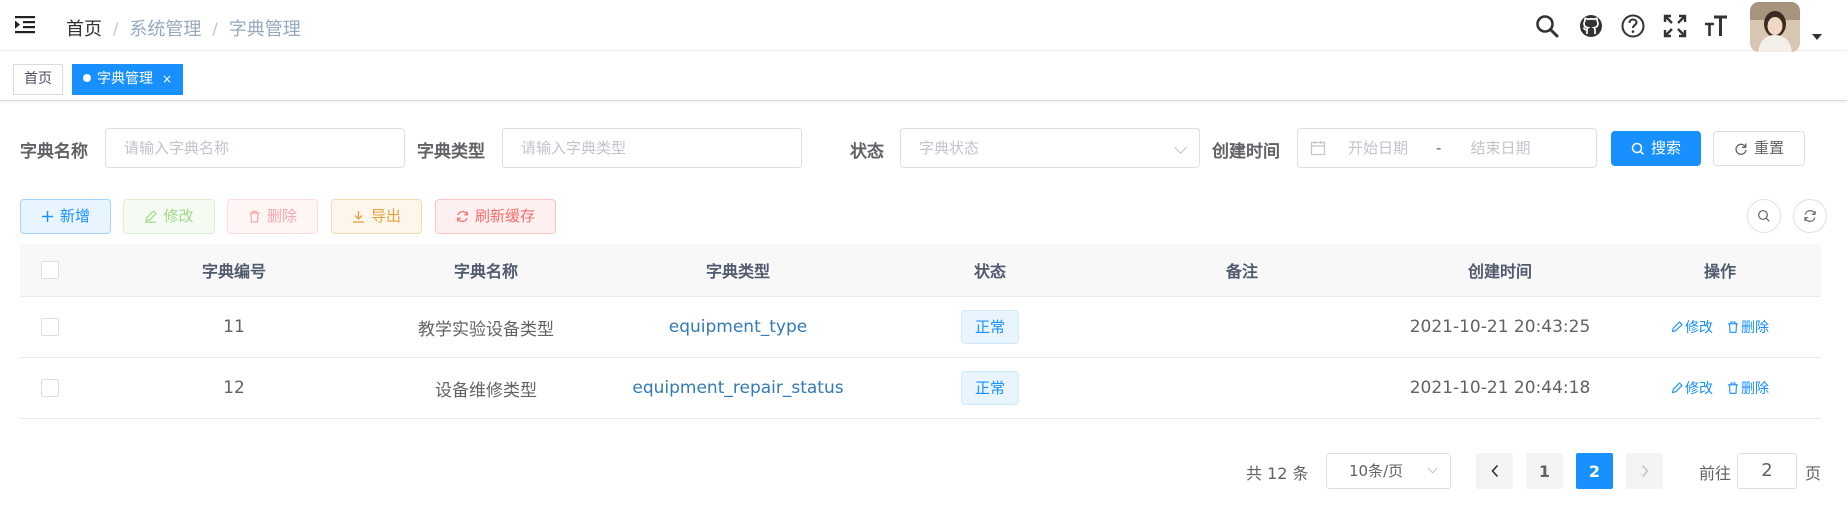  What do you see at coordinates (25, 25) in the screenshot?
I see `hamburger-icon` at bounding box center [25, 25].